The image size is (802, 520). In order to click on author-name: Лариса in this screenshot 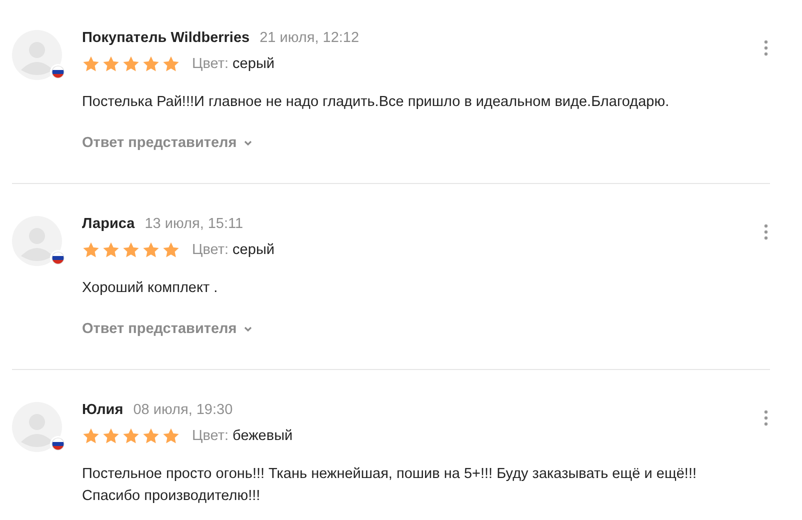, I will do `click(108, 224)`.